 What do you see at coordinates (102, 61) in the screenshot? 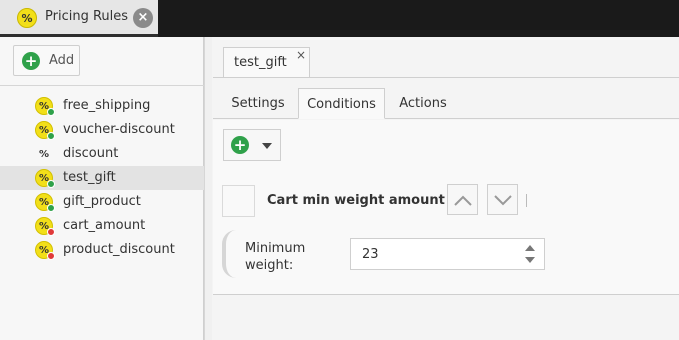
I see `sidebar-toolbar: + Add` at bounding box center [102, 61].